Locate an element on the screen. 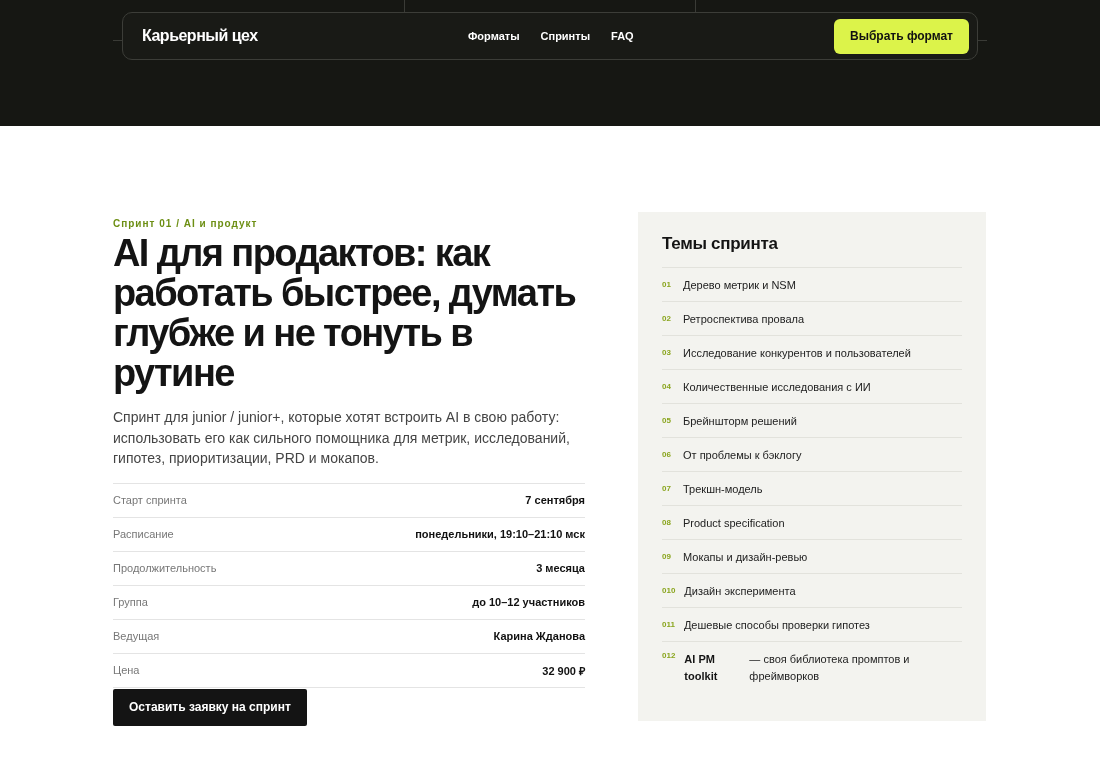 The image size is (1100, 763). topic-text: Дизайн эксперимента is located at coordinates (740, 590).